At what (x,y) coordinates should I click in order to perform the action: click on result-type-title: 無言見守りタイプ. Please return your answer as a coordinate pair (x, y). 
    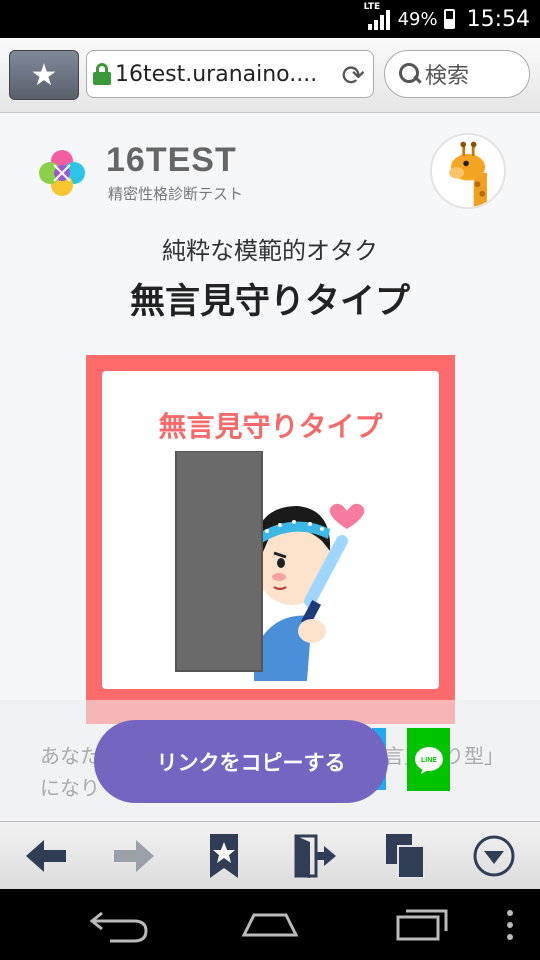
    Looking at the image, I should click on (269, 302).